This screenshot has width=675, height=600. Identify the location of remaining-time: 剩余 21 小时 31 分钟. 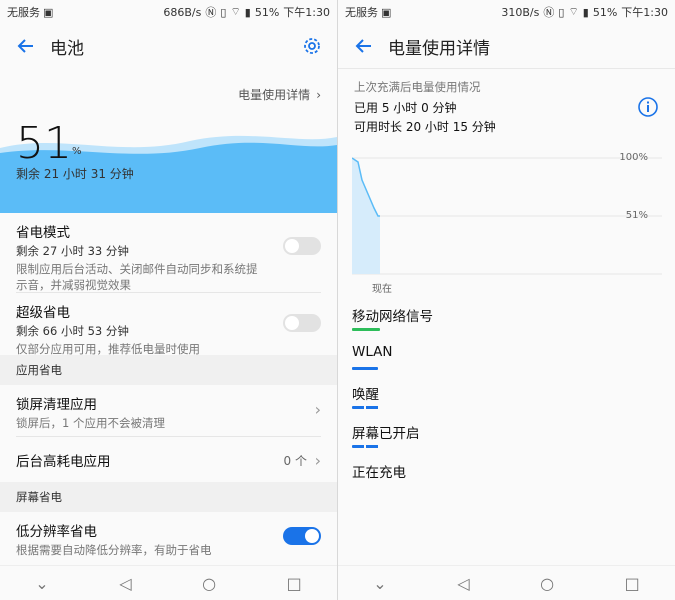
(75, 174).